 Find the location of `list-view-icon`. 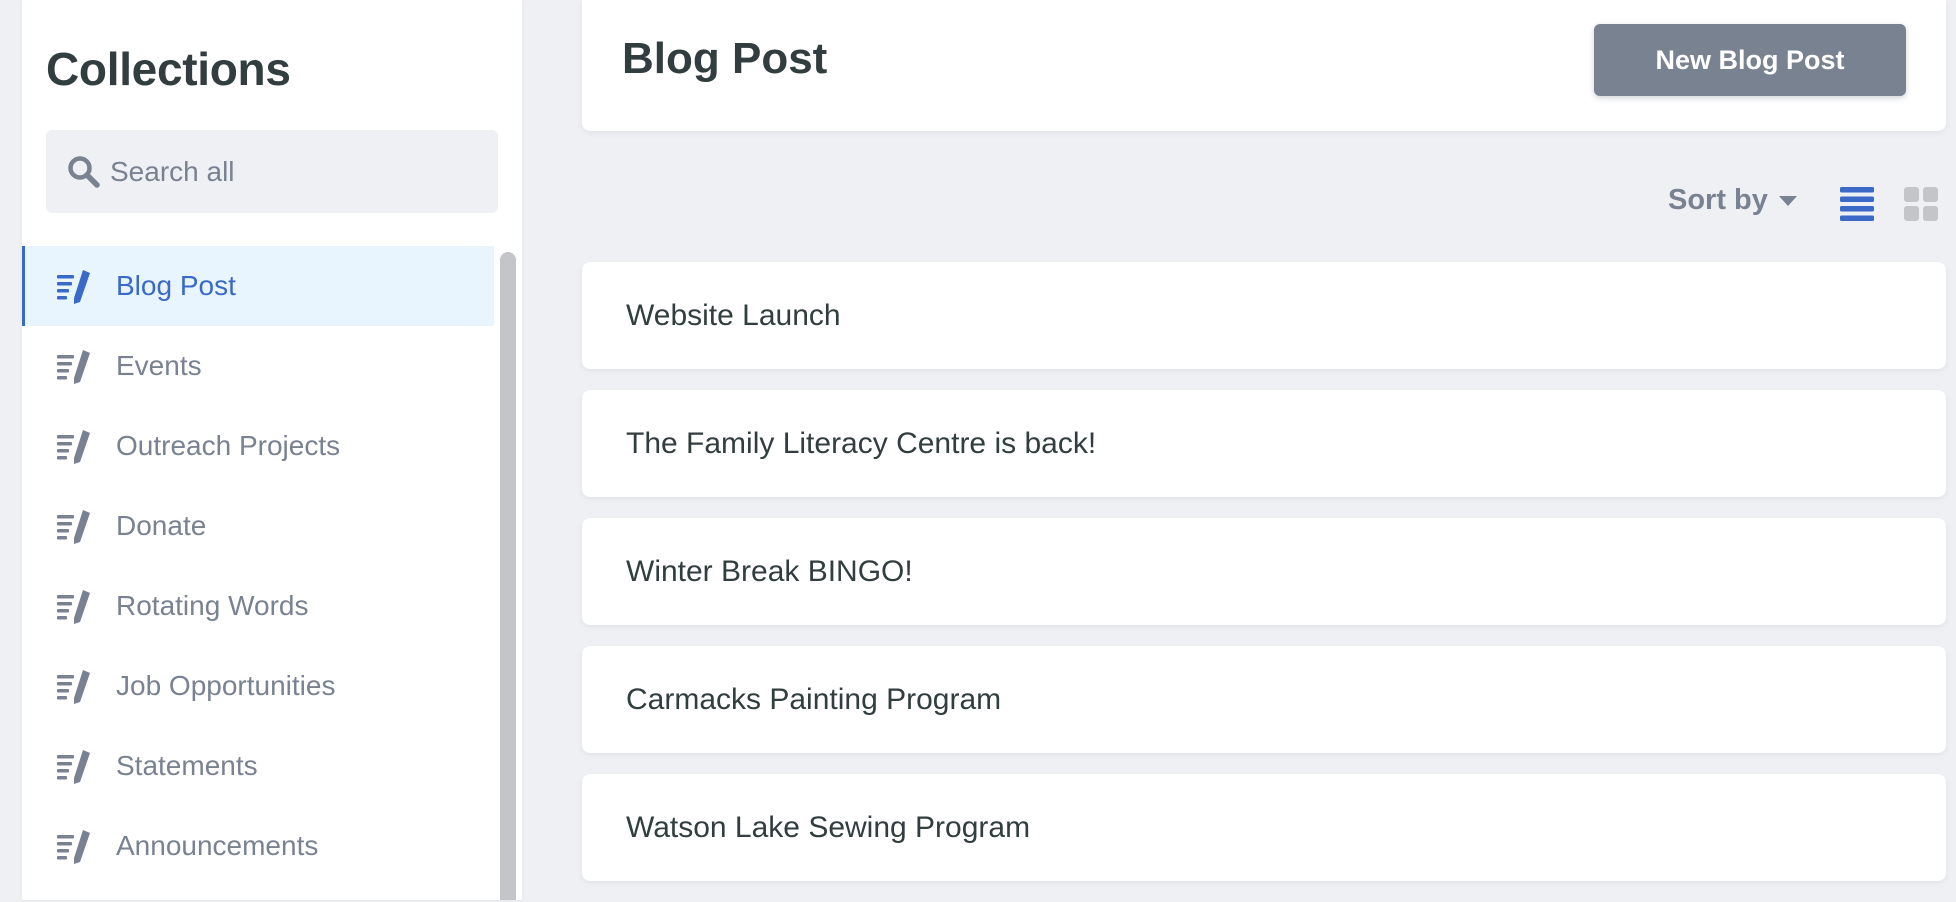

list-view-icon is located at coordinates (1857, 204).